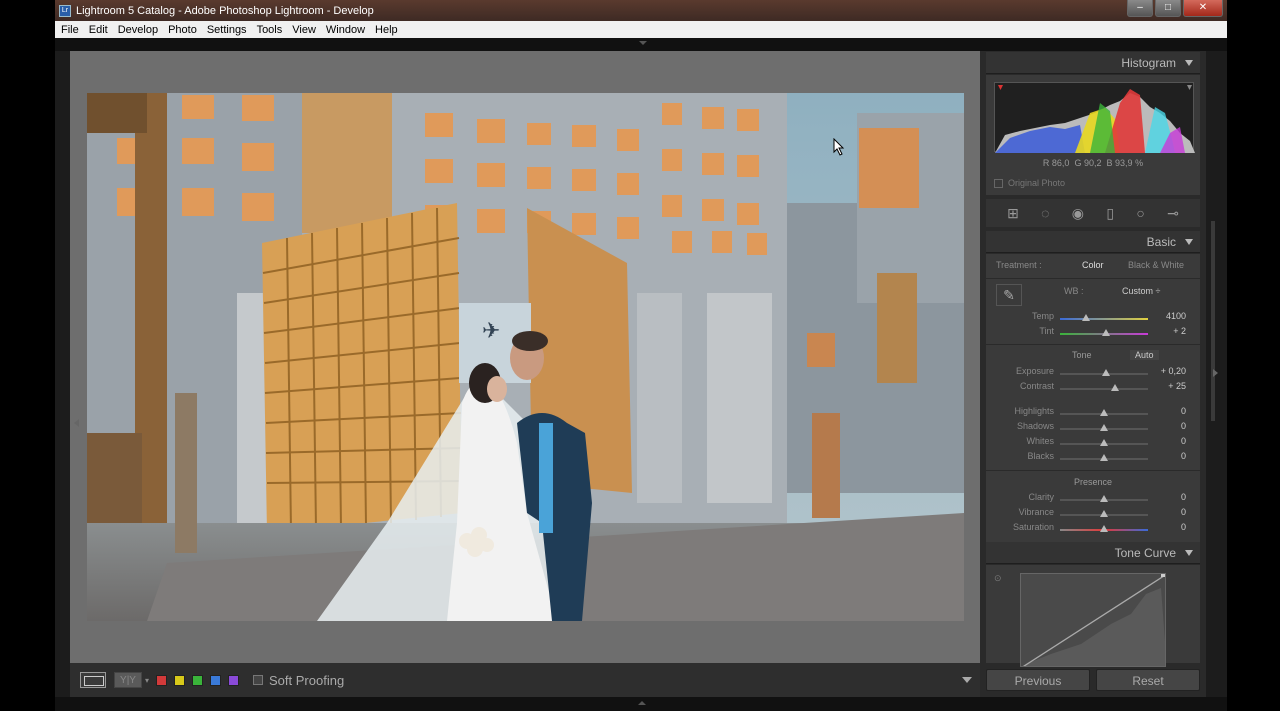 This screenshot has height=711, width=1280. Describe the element at coordinates (1013, 213) in the screenshot. I see `crop-overlay-icon: ⊞` at that location.